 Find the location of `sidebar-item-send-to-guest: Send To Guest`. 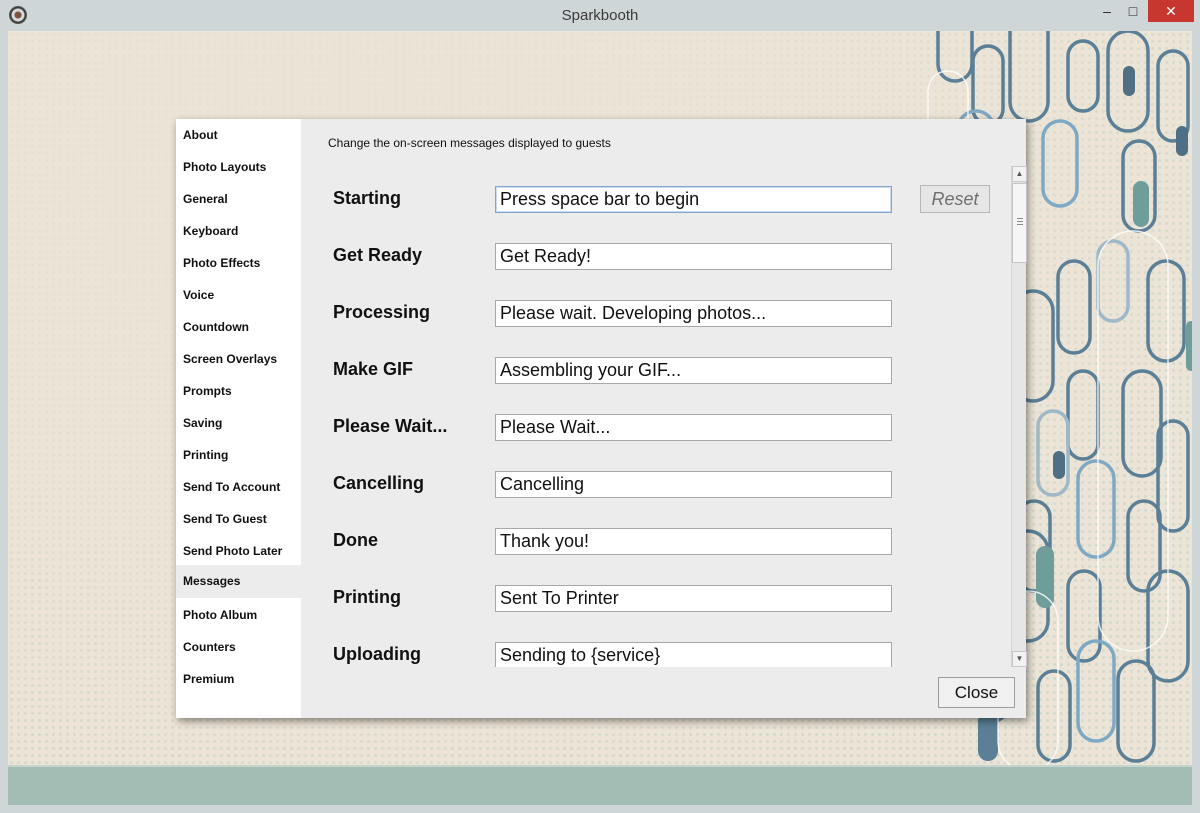

sidebar-item-send-to-guest: Send To Guest is located at coordinates (238, 521).